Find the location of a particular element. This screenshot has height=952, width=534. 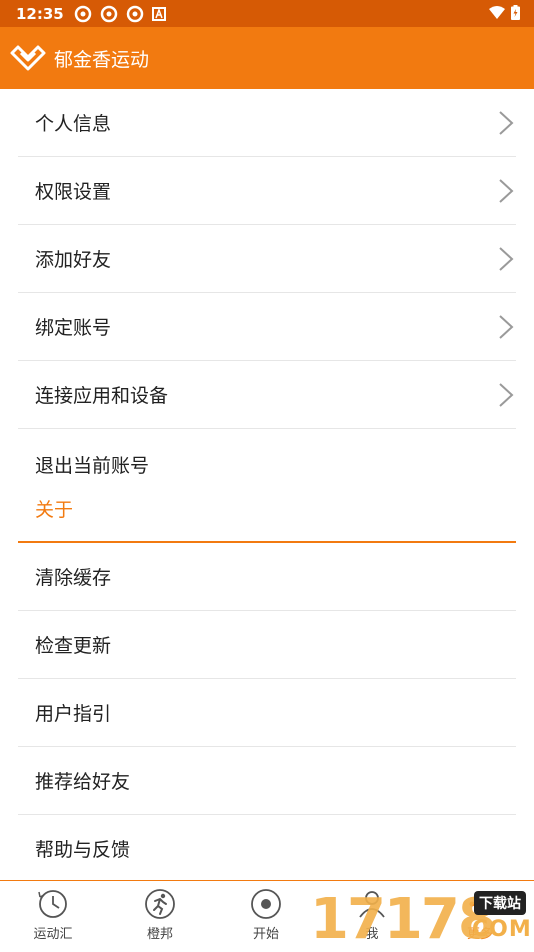

more-icon is located at coordinates (480, 904).